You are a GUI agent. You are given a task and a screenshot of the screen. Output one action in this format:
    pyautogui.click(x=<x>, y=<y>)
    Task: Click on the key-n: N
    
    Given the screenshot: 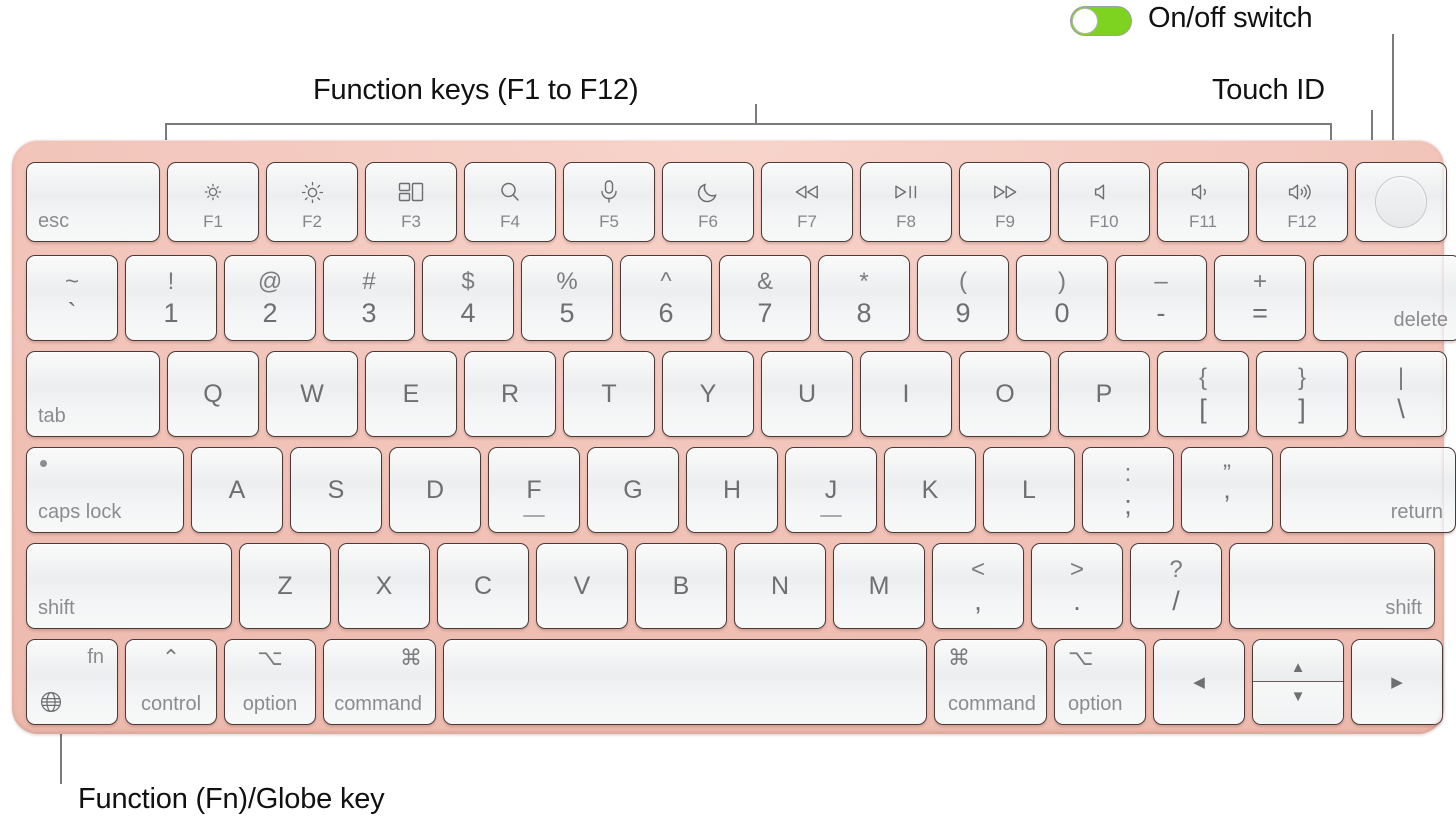 What is the action you would take?
    pyautogui.click(x=780, y=586)
    